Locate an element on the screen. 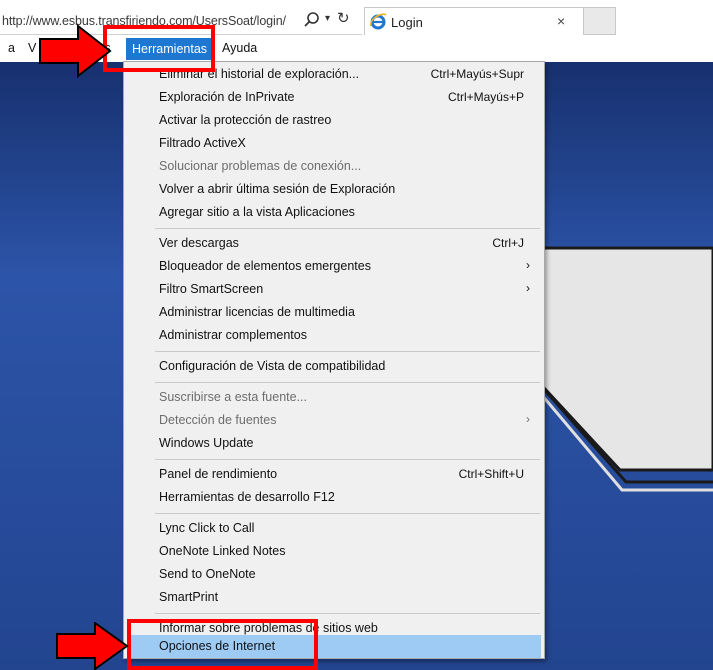  menu-item-send-to-onenote: Send to OneNote is located at coordinates (334, 574).